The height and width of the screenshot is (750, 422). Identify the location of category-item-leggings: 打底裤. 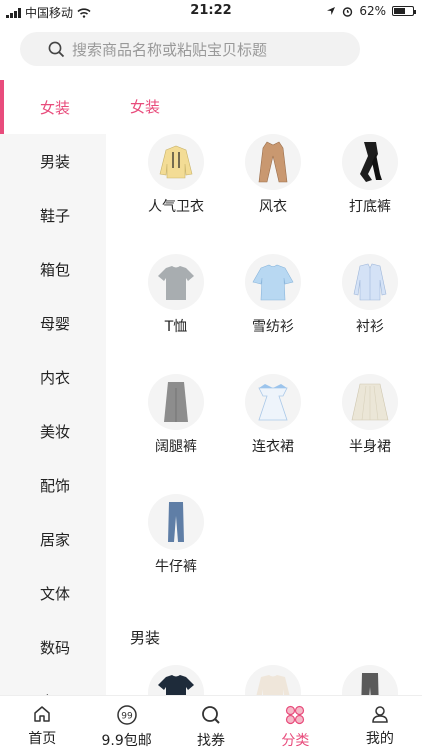
(370, 175).